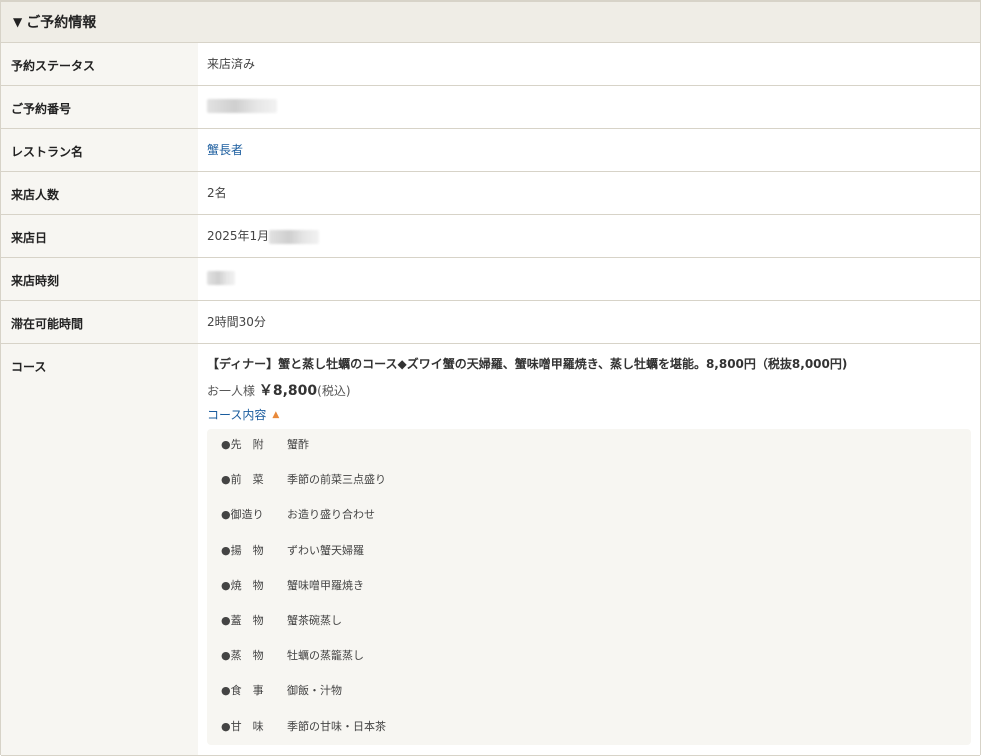  What do you see at coordinates (242, 444) in the screenshot?
I see `menu-category: ●先 附` at bounding box center [242, 444].